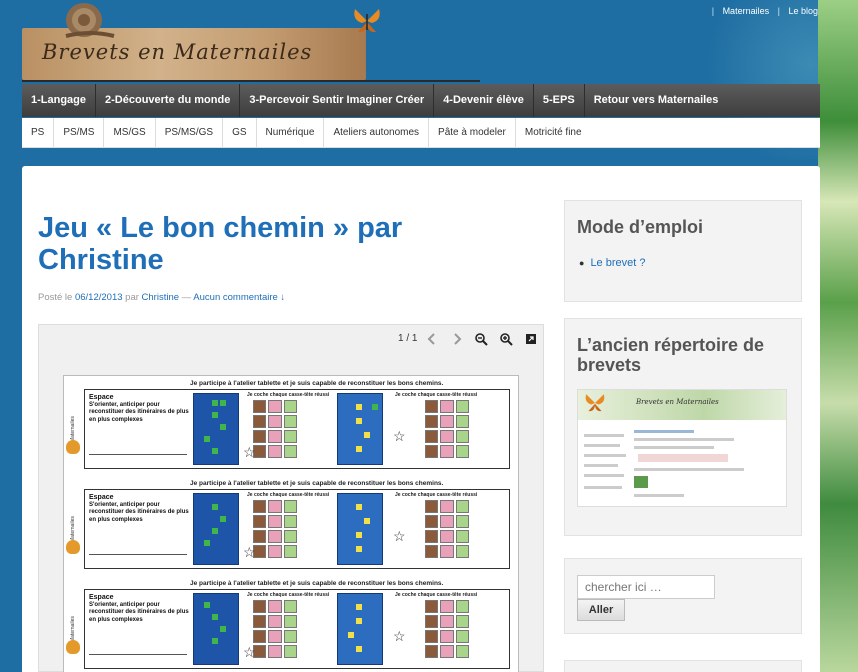  I want to click on subnav-item-ps-ms: PS/MS, so click(79, 132).